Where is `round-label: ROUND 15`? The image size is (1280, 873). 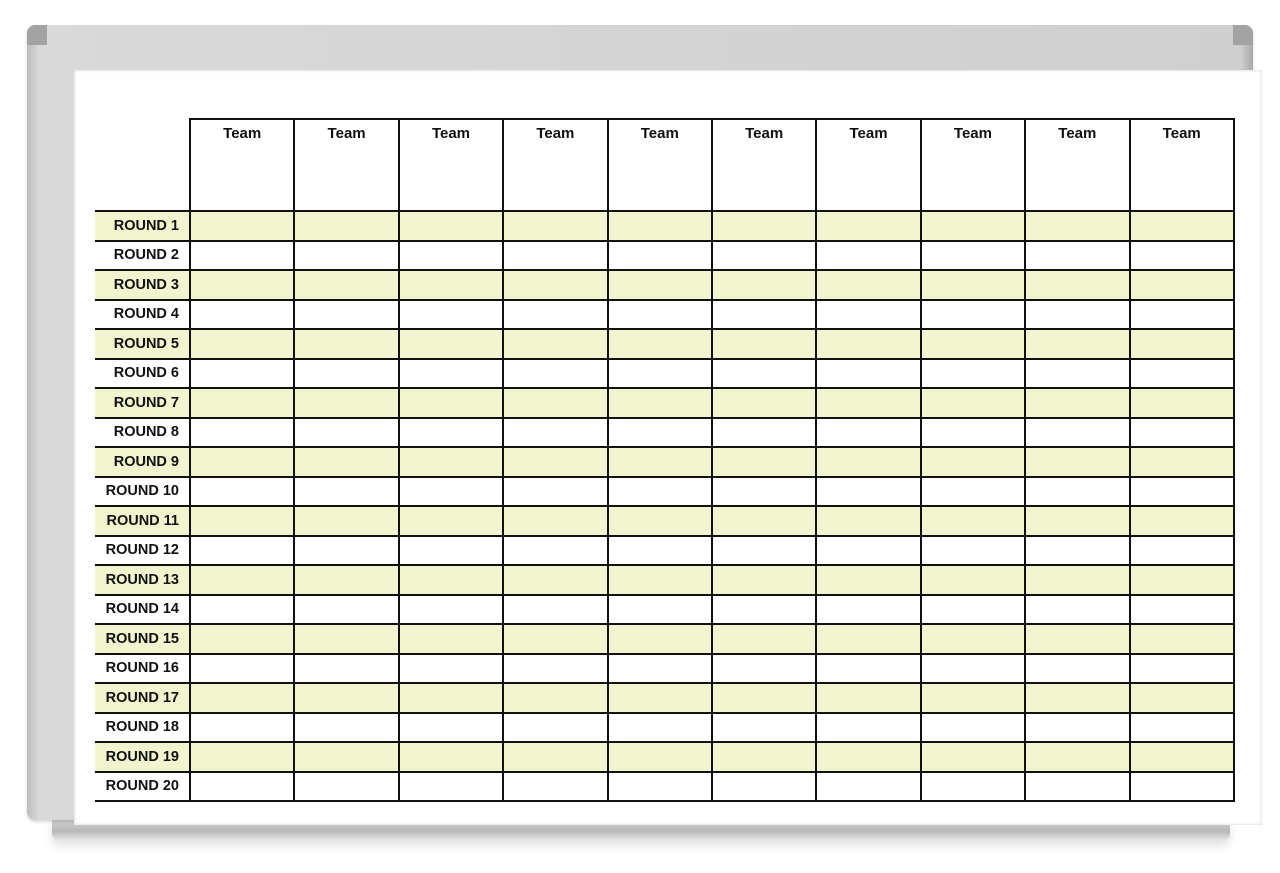
round-label: ROUND 15 is located at coordinates (143, 639).